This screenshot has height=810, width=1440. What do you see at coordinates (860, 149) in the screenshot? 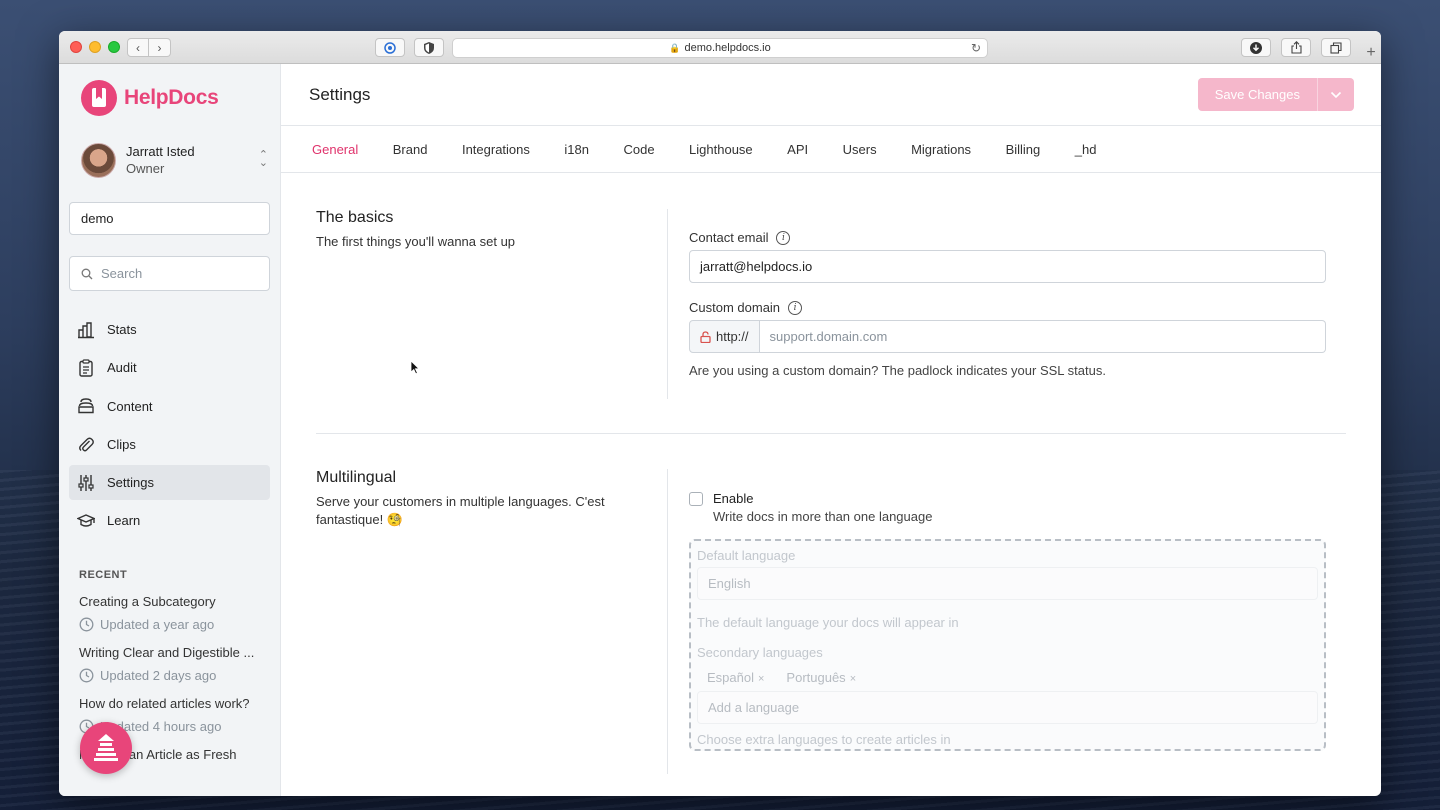
I see `tab-users: Users` at bounding box center [860, 149].